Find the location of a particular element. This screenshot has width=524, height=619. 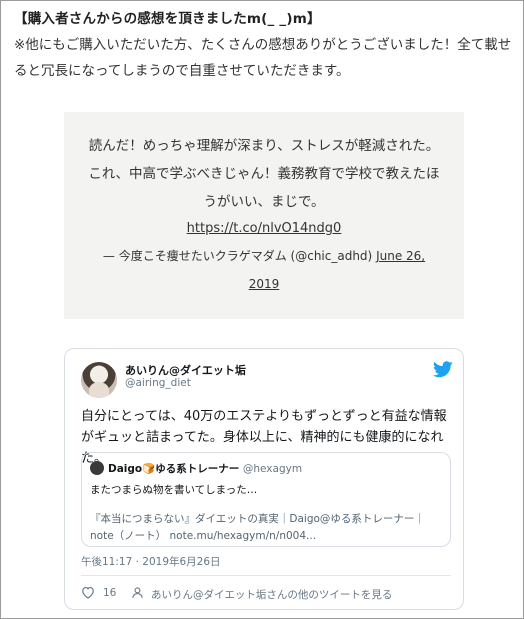

twitter-bird-icon is located at coordinates (443, 369).